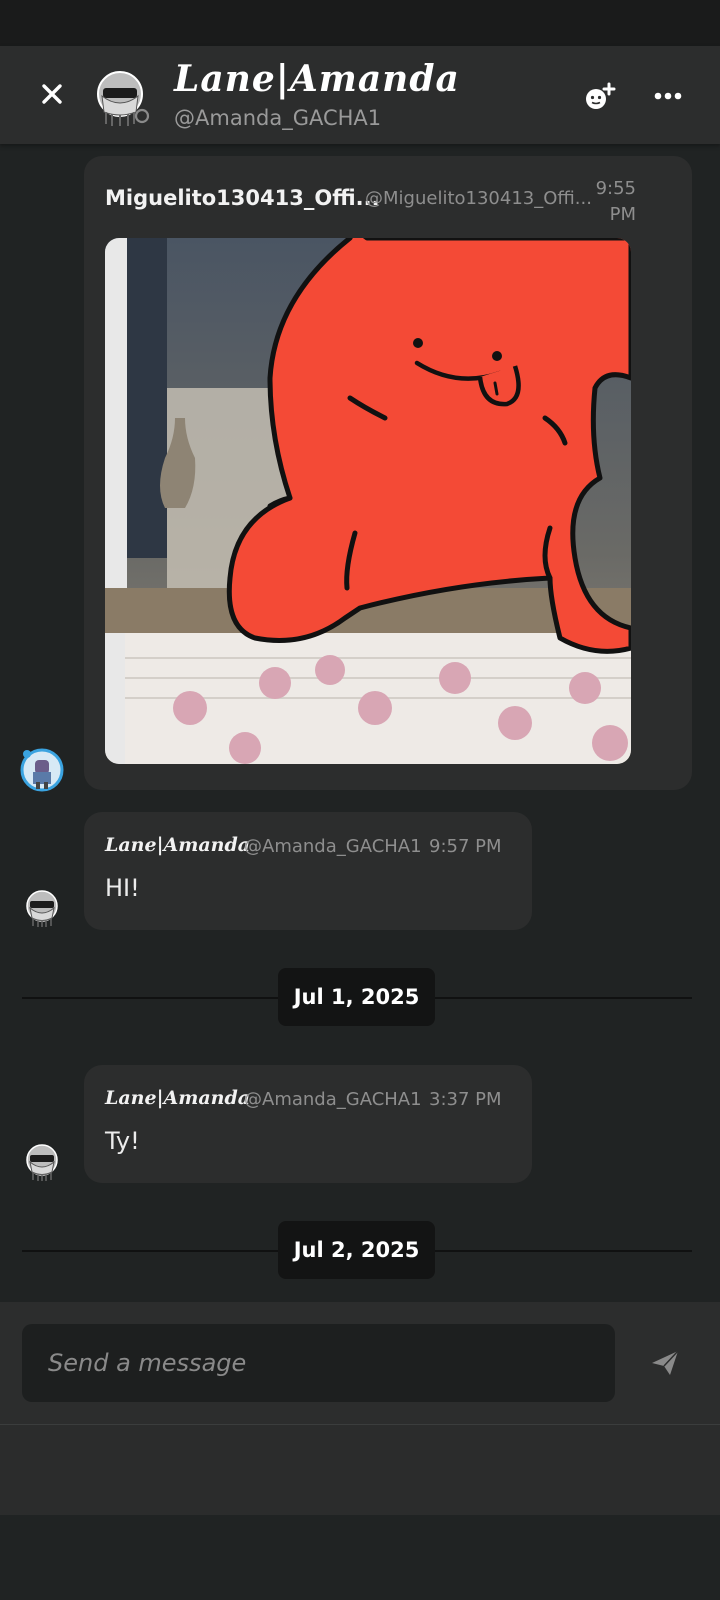 This screenshot has width=720, height=1600. What do you see at coordinates (465, 1099) in the screenshot?
I see `message-time: 3:37 PM` at bounding box center [465, 1099].